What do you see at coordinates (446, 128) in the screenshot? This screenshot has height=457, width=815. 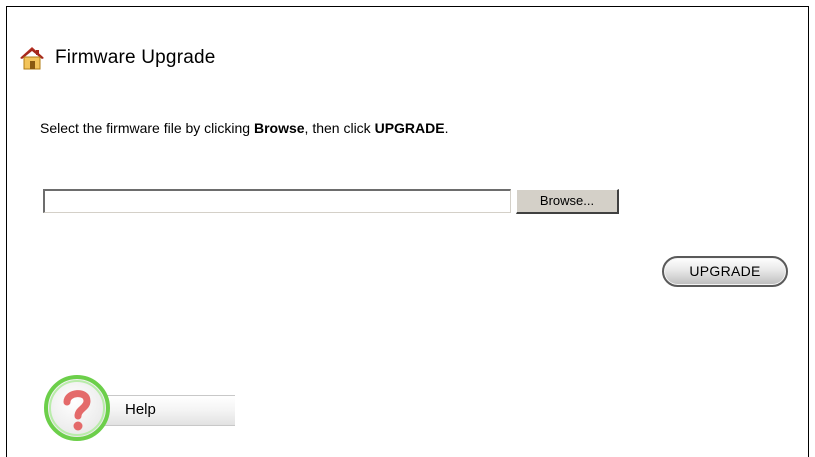 I see `instruction-suffix: .` at bounding box center [446, 128].